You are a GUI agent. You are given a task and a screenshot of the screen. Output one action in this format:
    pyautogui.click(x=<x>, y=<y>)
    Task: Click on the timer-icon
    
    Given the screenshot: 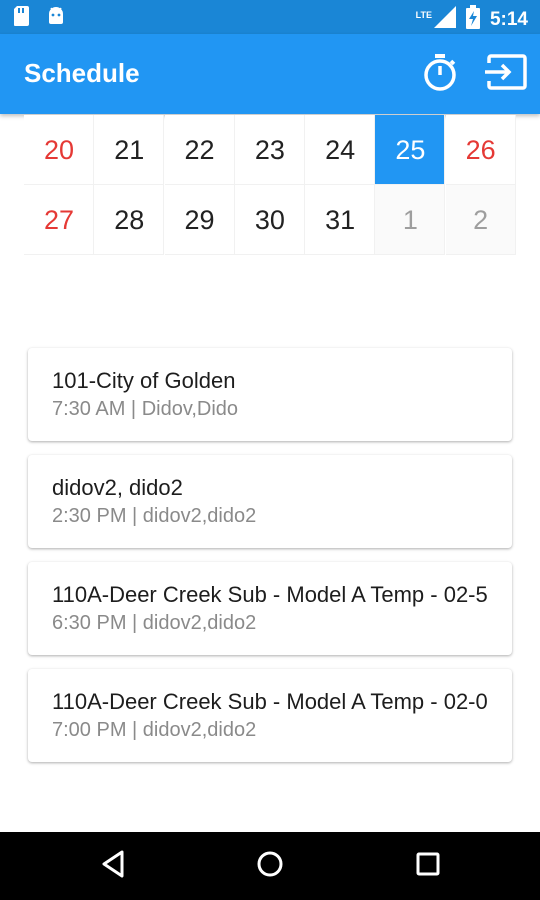 What is the action you would take?
    pyautogui.click(x=440, y=74)
    